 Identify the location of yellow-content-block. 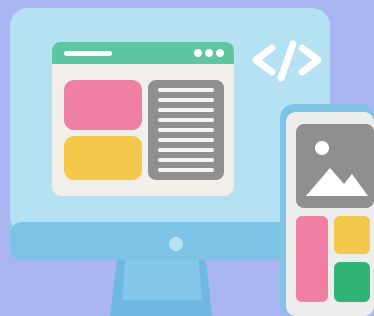
(103, 158).